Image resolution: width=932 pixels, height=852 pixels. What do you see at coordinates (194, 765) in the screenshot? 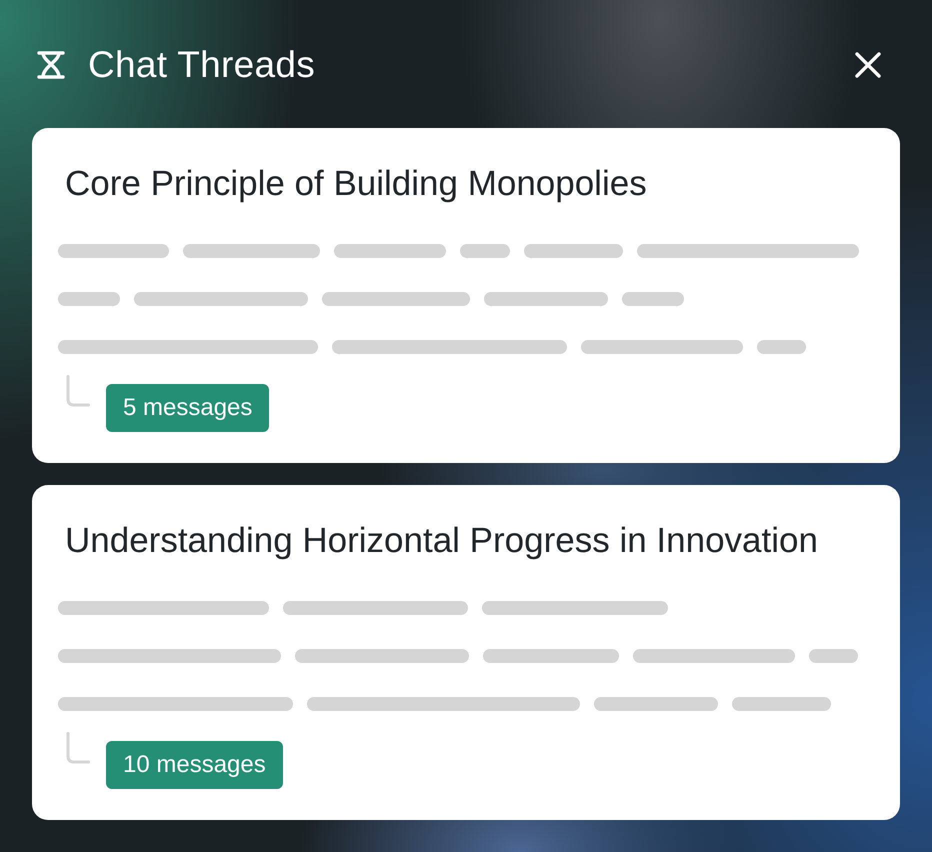
I see `message-count-badge: 10 messages` at bounding box center [194, 765].